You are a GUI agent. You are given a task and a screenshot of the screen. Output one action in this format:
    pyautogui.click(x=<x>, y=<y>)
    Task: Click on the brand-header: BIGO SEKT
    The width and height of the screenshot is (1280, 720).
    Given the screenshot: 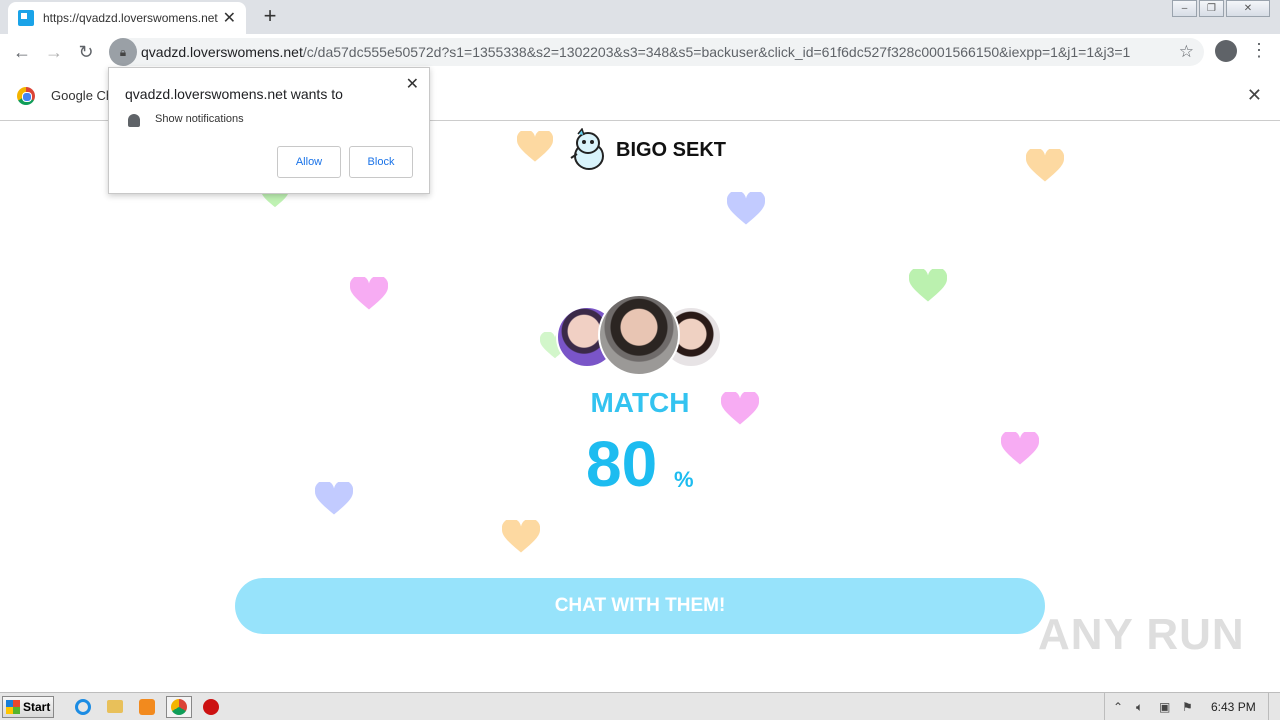 What is the action you would take?
    pyautogui.click(x=647, y=150)
    